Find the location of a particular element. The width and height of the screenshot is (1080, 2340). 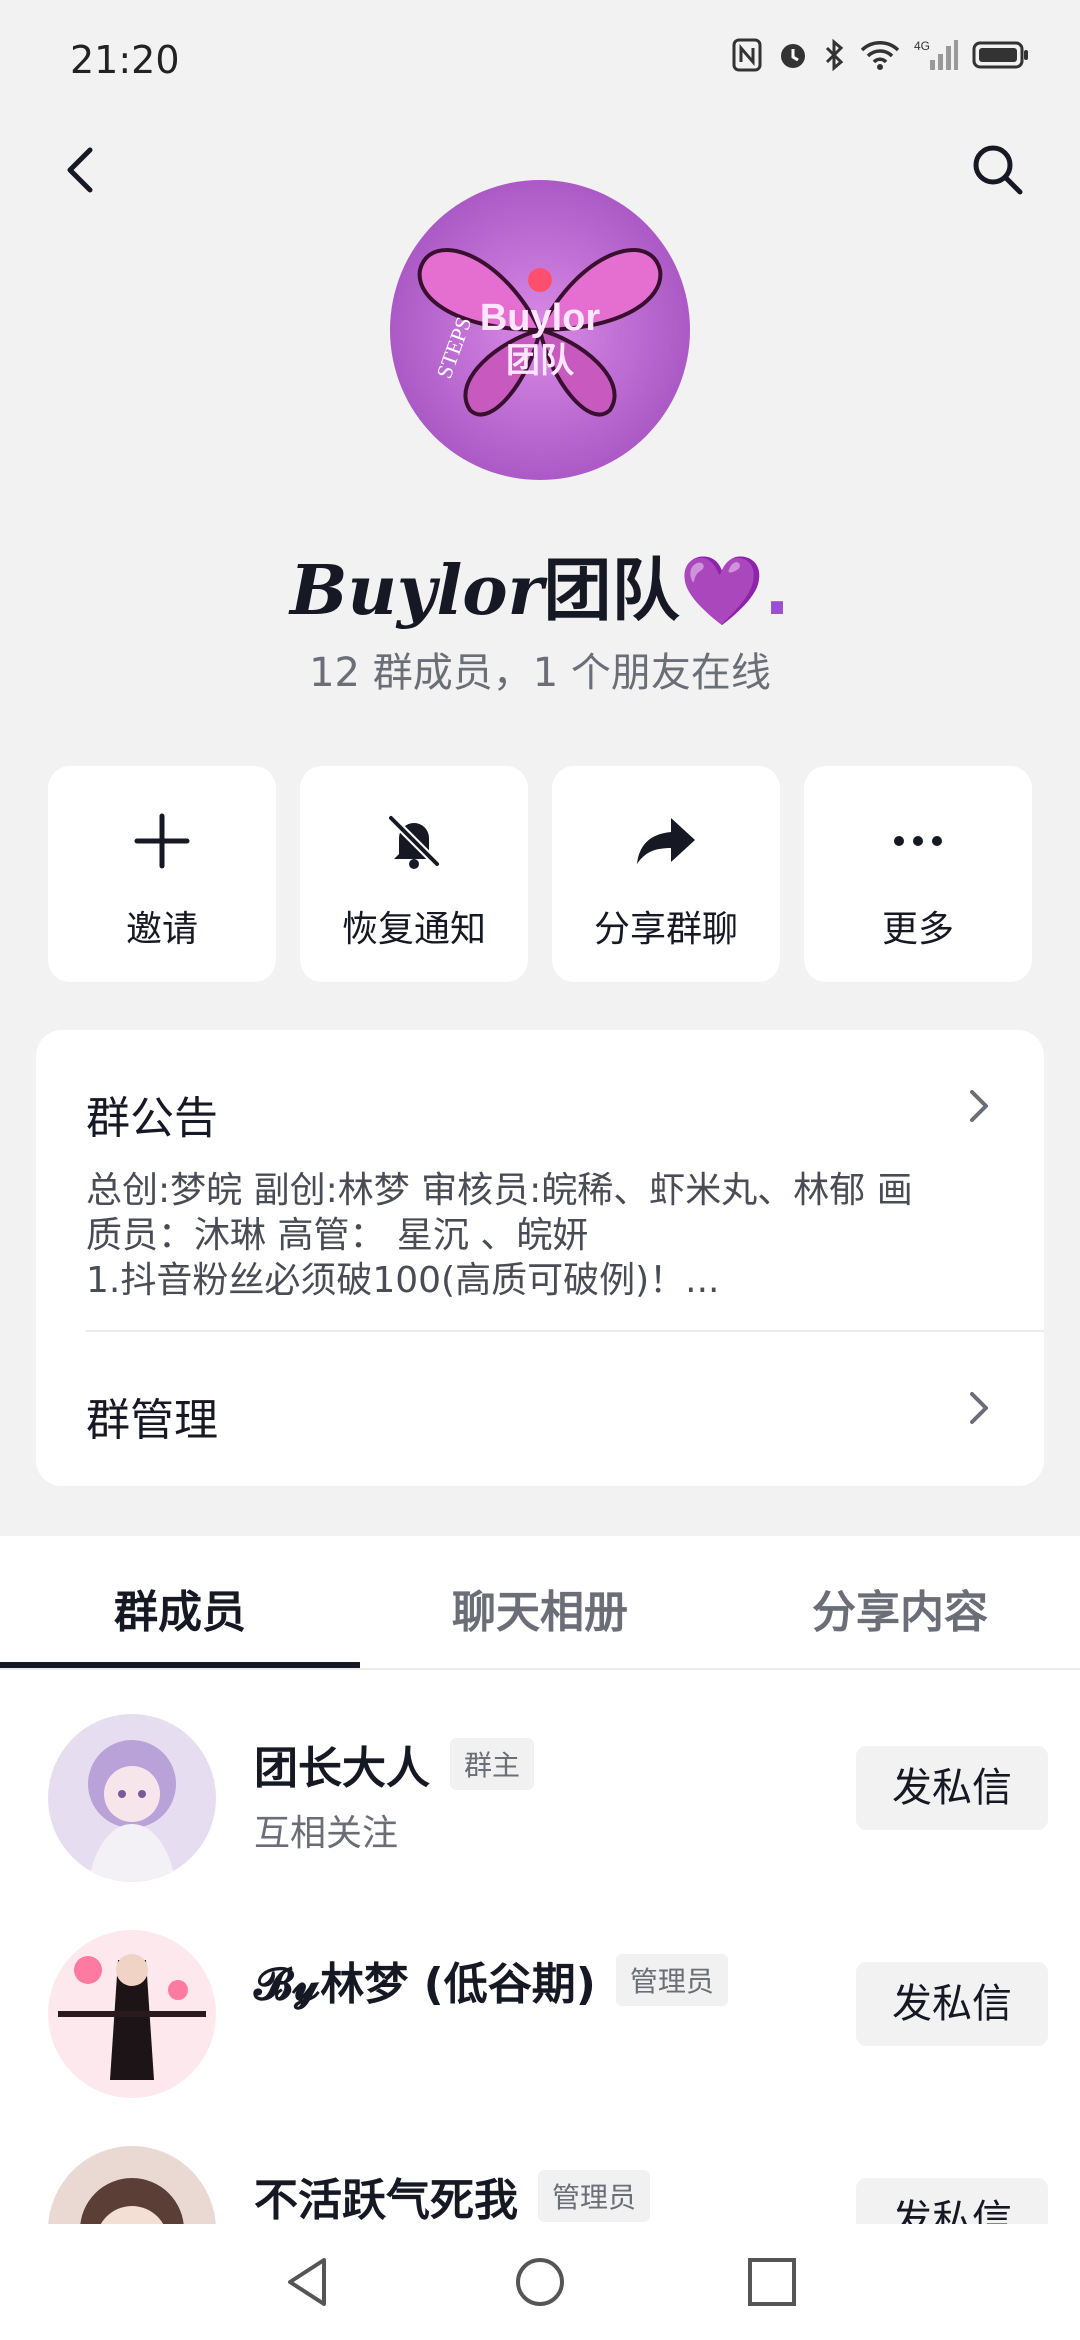

action-row: 邀请 恢复通知 分享群聊 更多 is located at coordinates (540, 874).